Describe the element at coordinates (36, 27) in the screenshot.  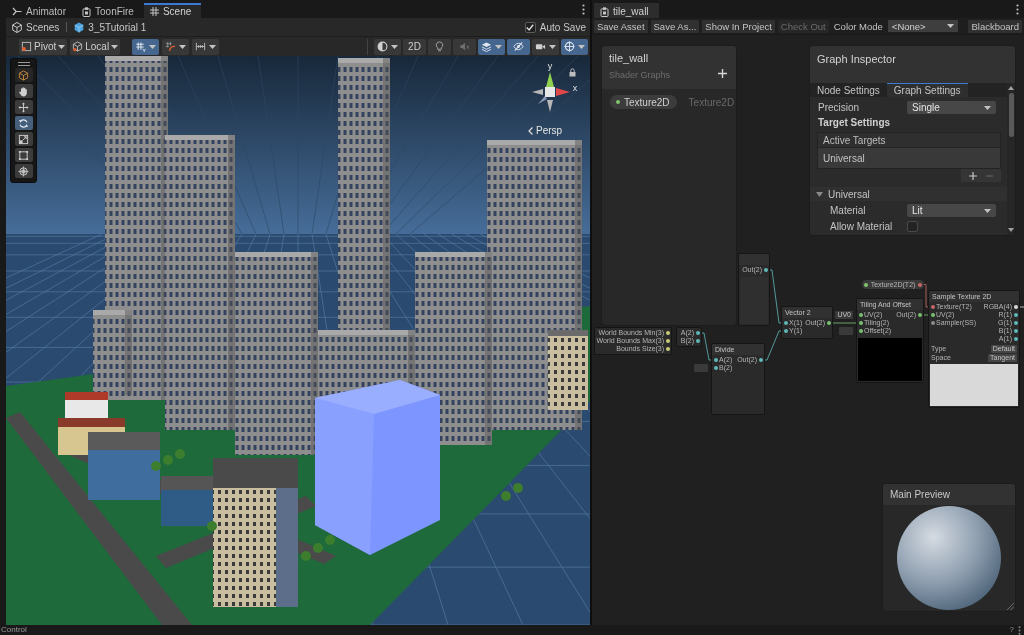
I see `breadcrumb-link: Scenes` at that location.